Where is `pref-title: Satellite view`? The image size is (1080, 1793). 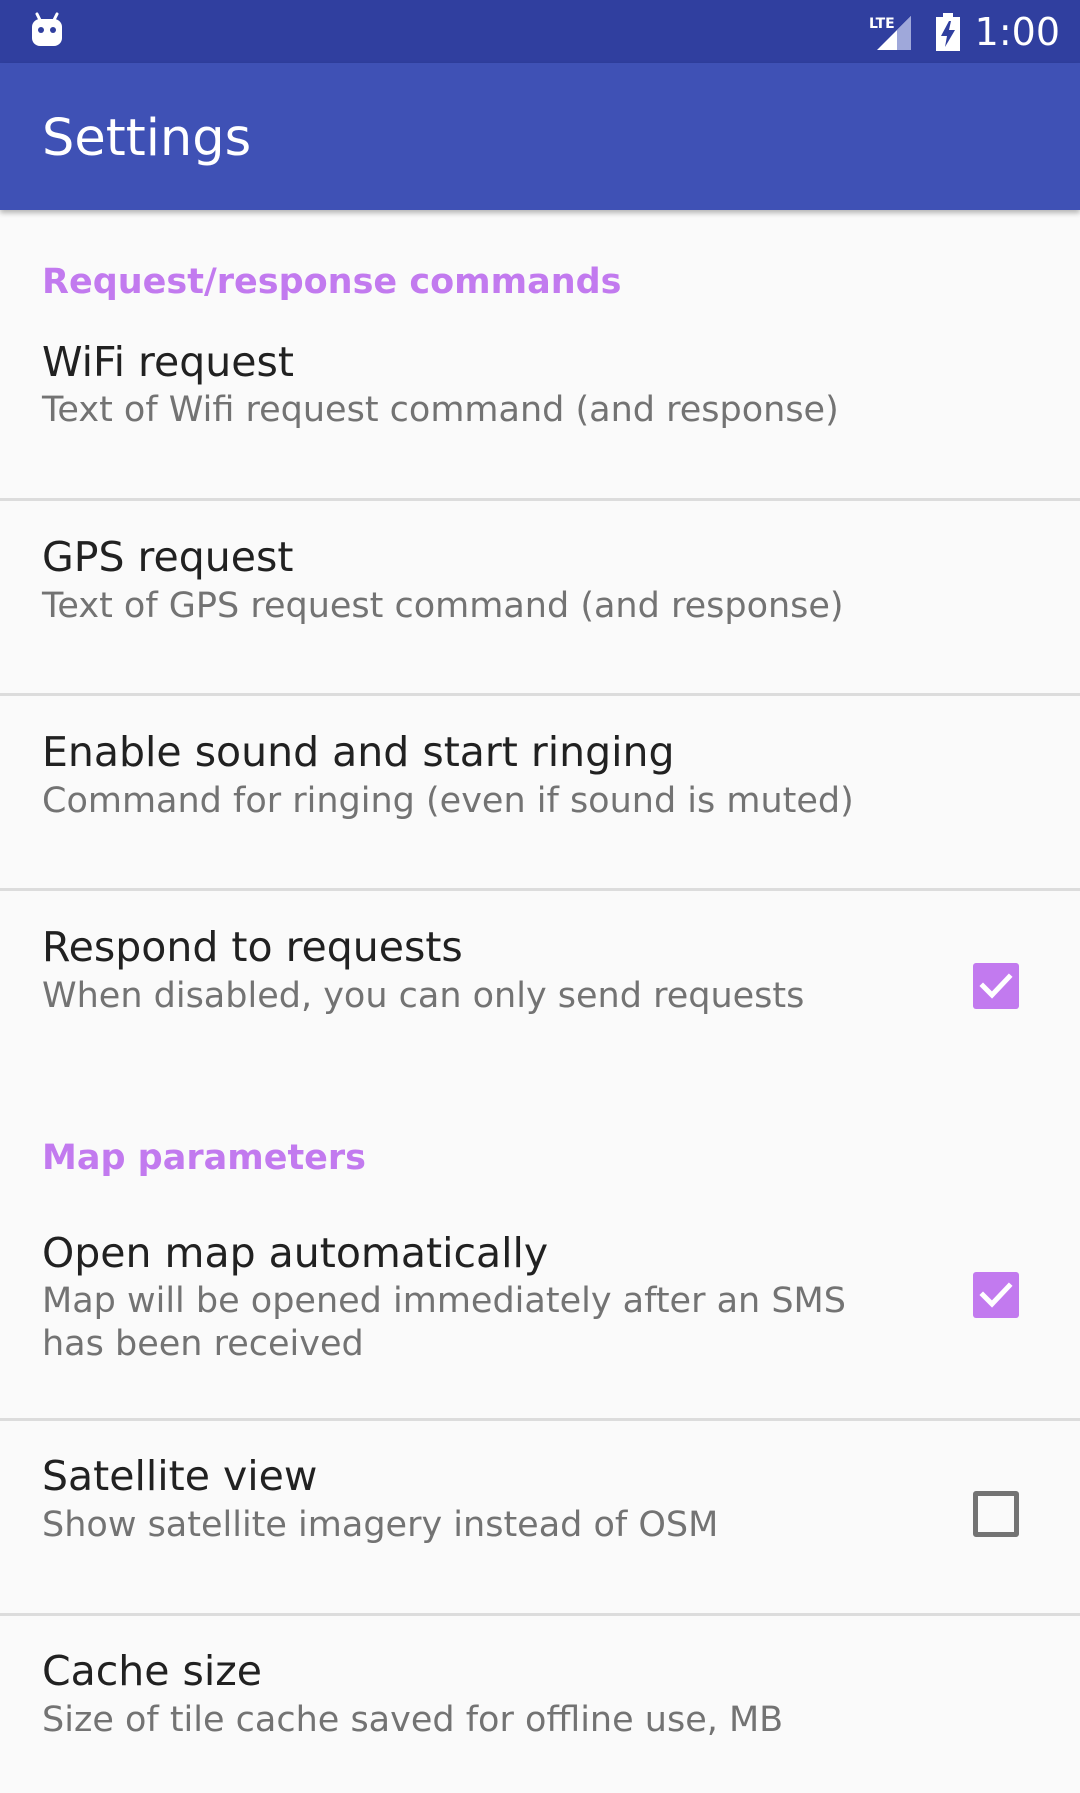 pref-title: Satellite view is located at coordinates (180, 1476).